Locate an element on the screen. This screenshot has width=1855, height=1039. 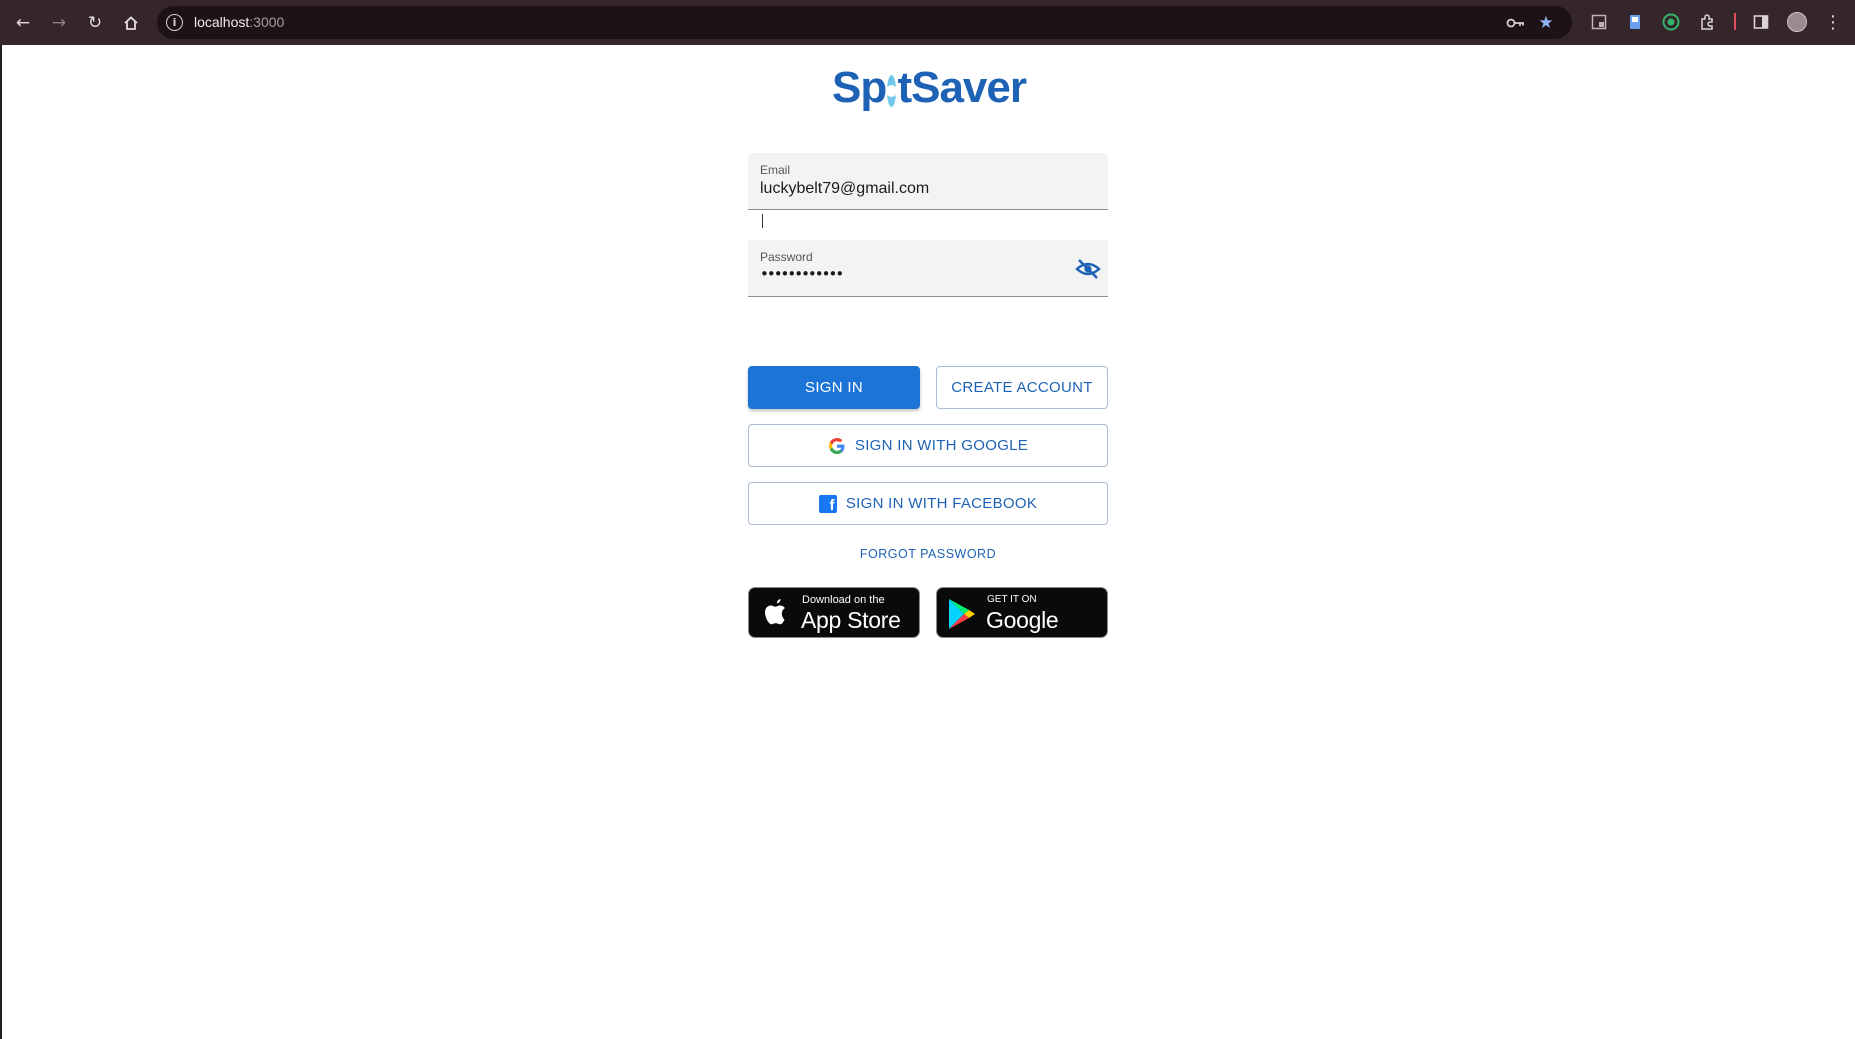
profile-avatar-icon is located at coordinates (1797, 22).